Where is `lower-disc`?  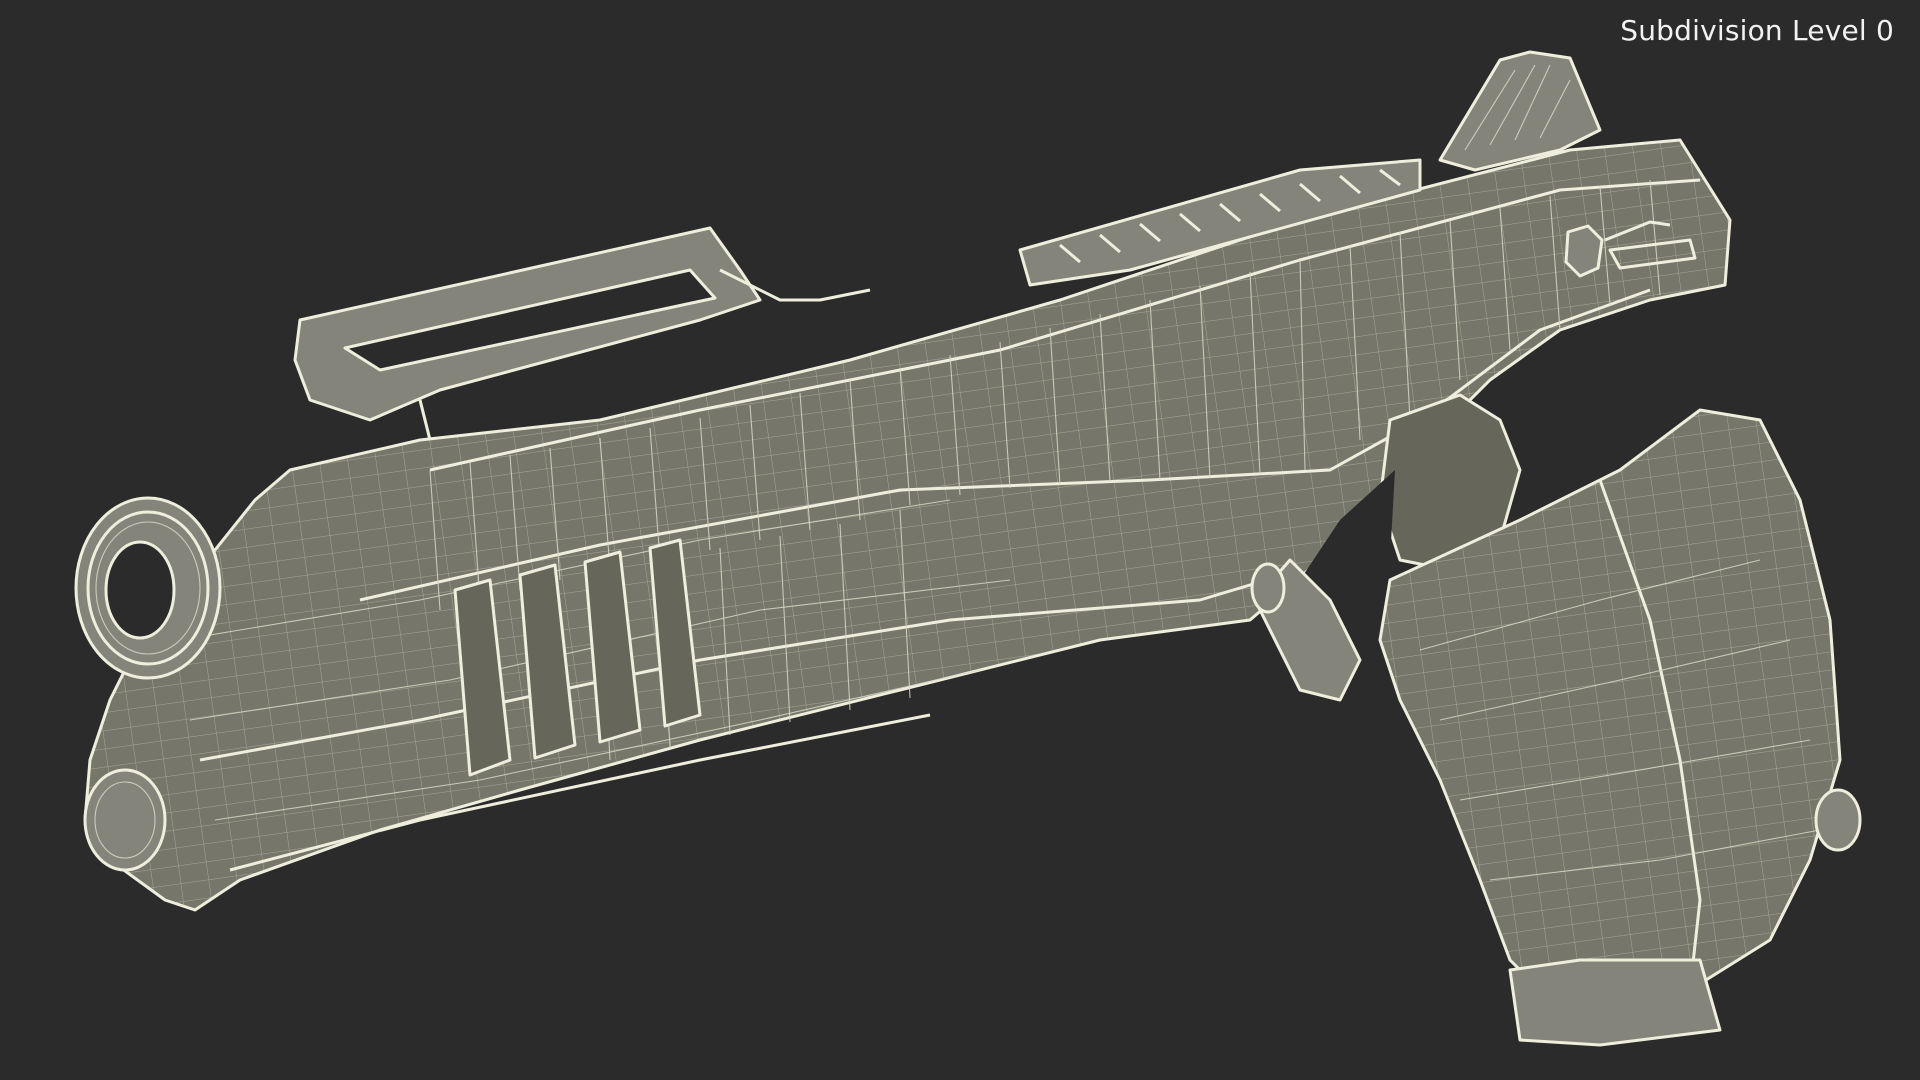
lower-disc is located at coordinates (125, 820).